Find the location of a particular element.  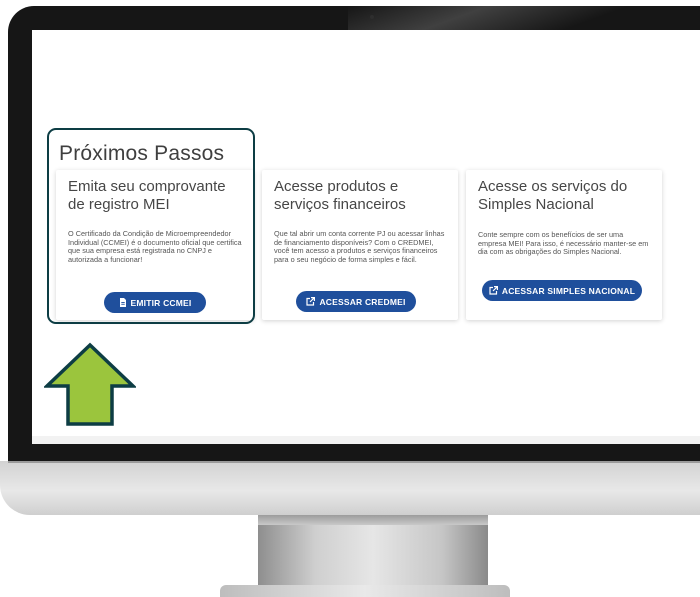

monitor-chin is located at coordinates (350, 488).